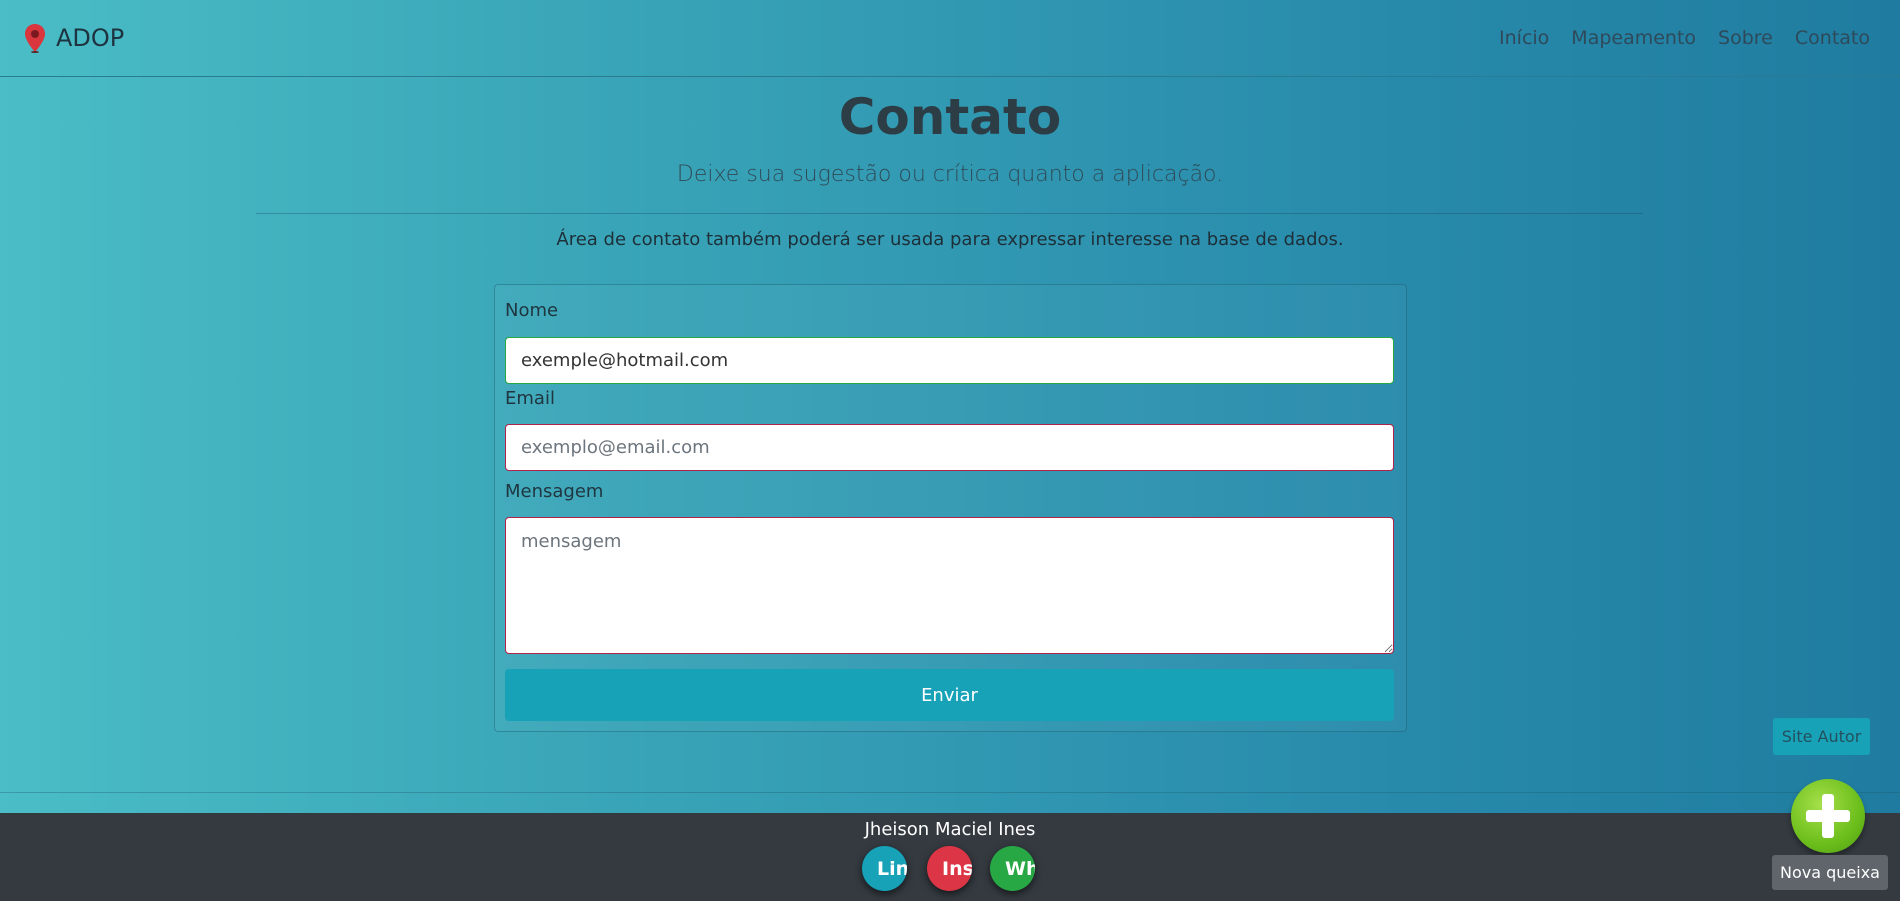  I want to click on site-autor-button: Site Autor, so click(1821, 736).